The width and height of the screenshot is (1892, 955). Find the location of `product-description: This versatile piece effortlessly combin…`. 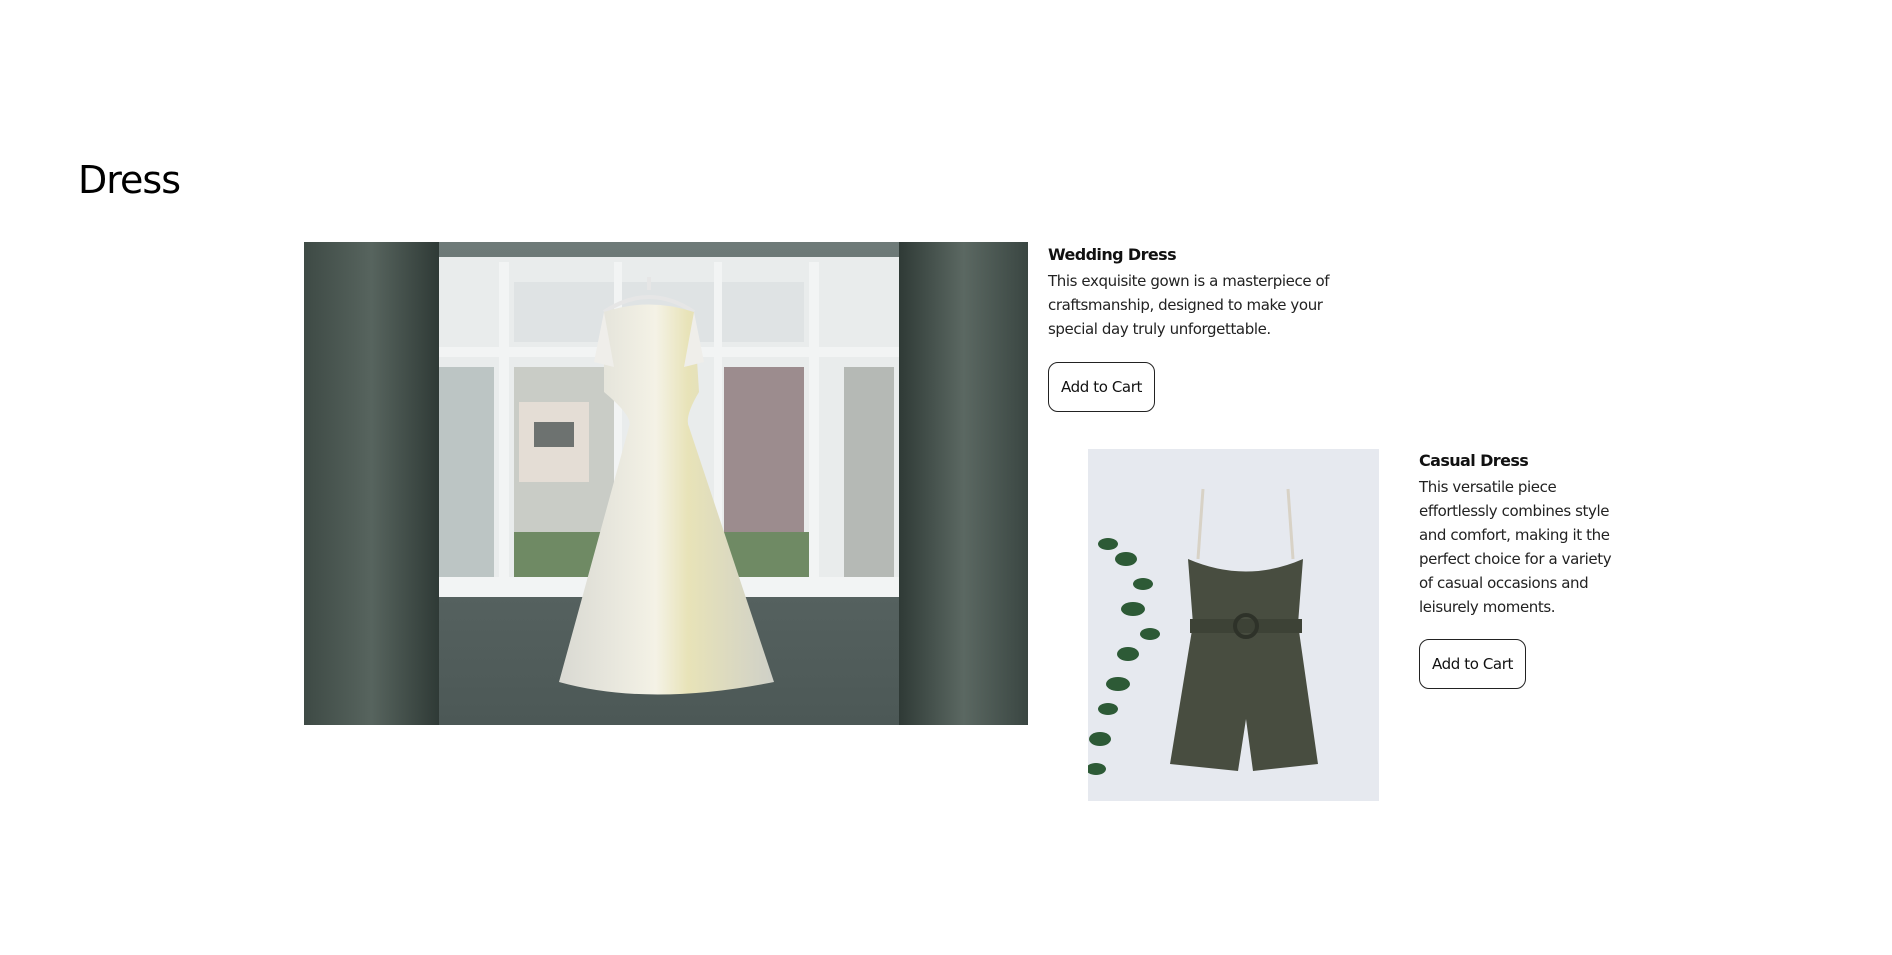

product-description: This versatile piece effortlessly combin… is located at coordinates (1515, 547).